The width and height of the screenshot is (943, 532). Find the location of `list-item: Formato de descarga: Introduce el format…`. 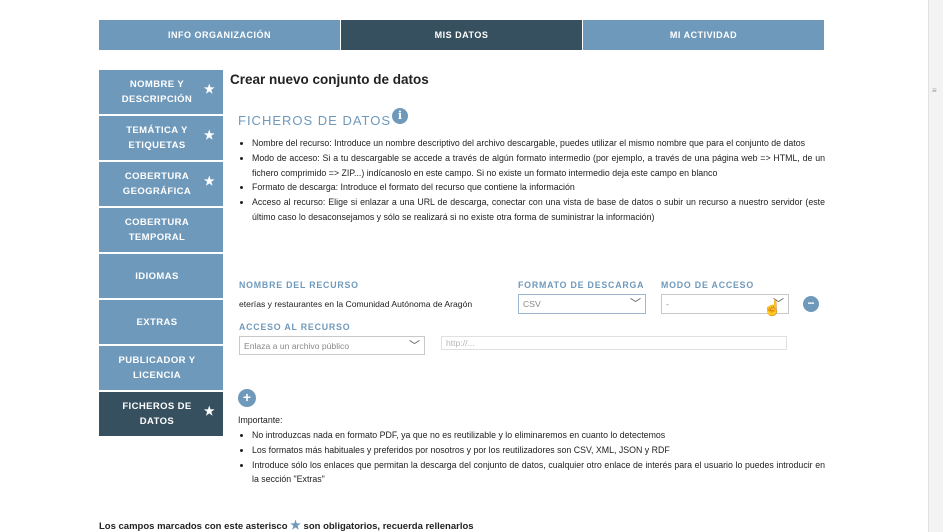

list-item: Formato de descarga: Introduce el format… is located at coordinates (538, 187).